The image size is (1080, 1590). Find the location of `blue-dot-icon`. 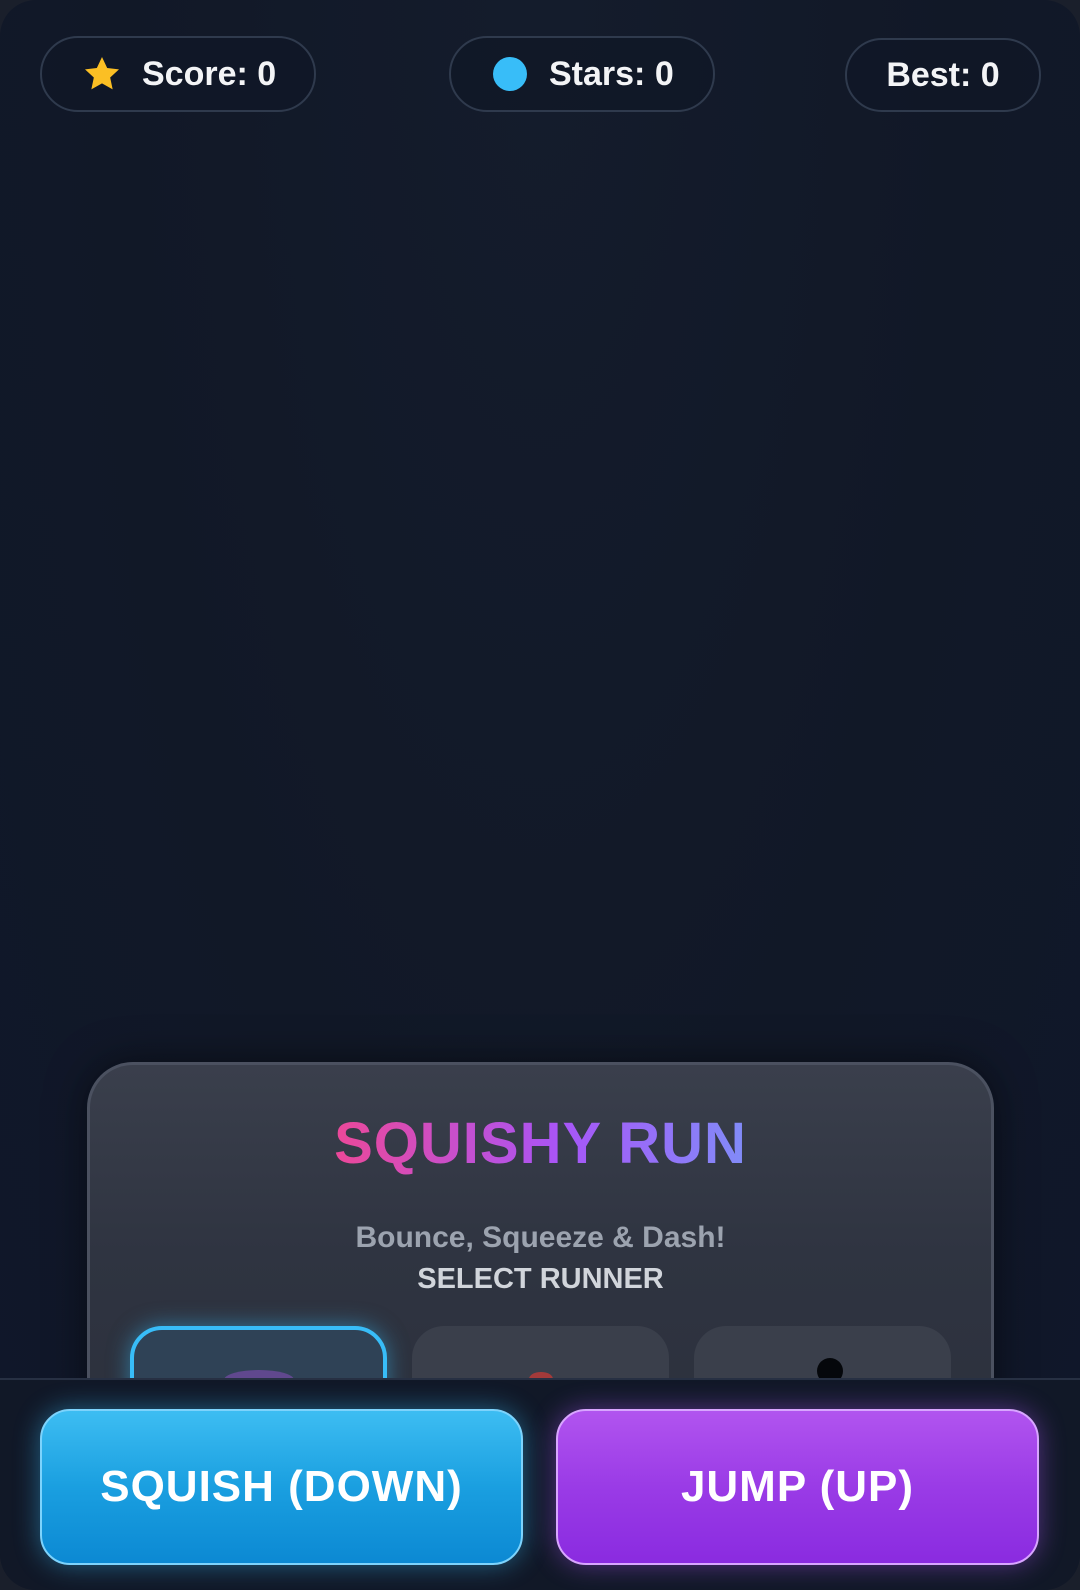

blue-dot-icon is located at coordinates (510, 74).